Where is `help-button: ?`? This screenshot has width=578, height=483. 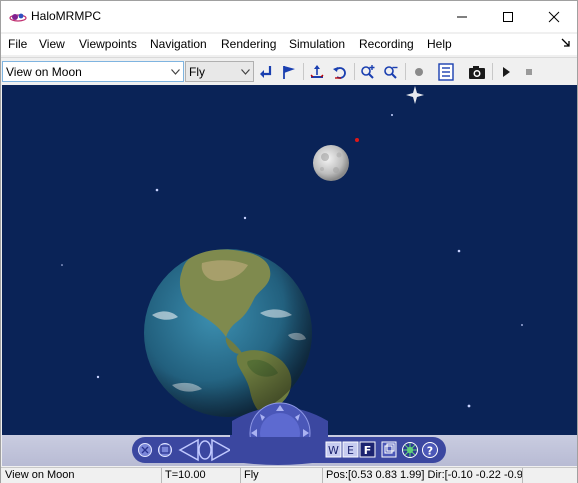
help-button: ? is located at coordinates (430, 450).